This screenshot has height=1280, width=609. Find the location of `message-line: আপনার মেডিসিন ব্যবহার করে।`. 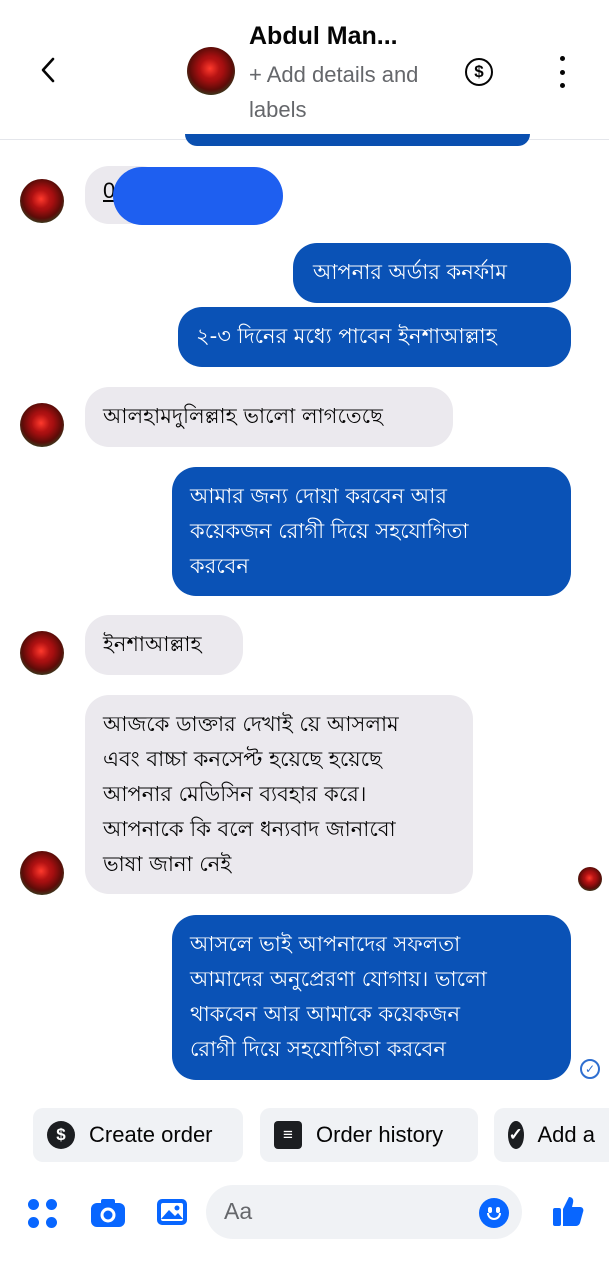

message-line: আপনার মেডিসিন ব্যবহার করে। is located at coordinates (235, 794).